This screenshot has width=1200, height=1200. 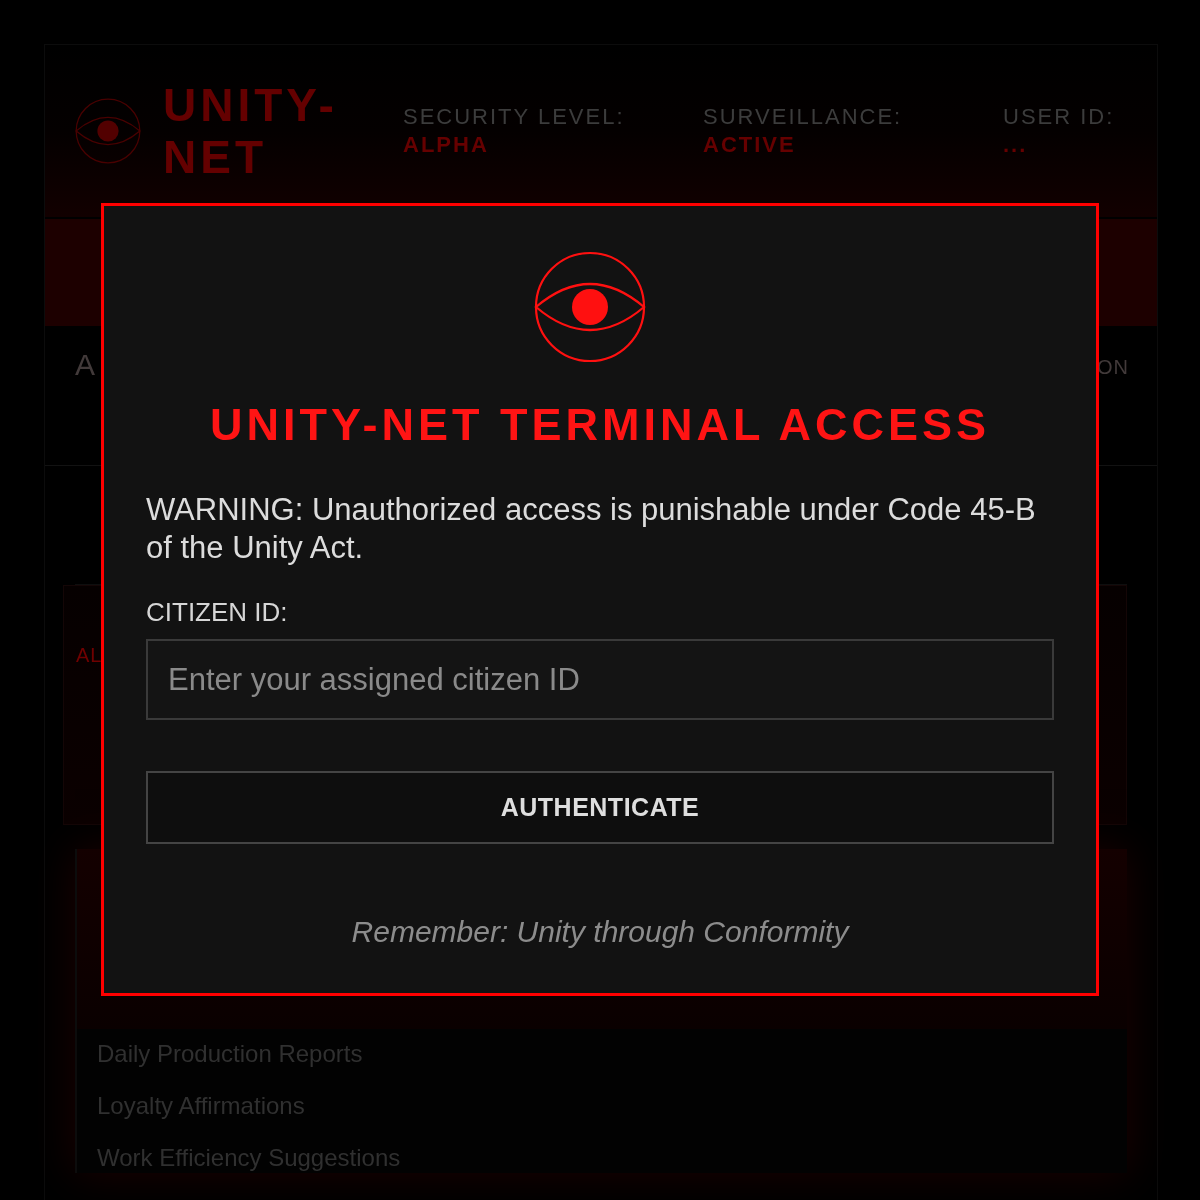 I want to click on logo-text: UNITY-NET, so click(x=251, y=131).